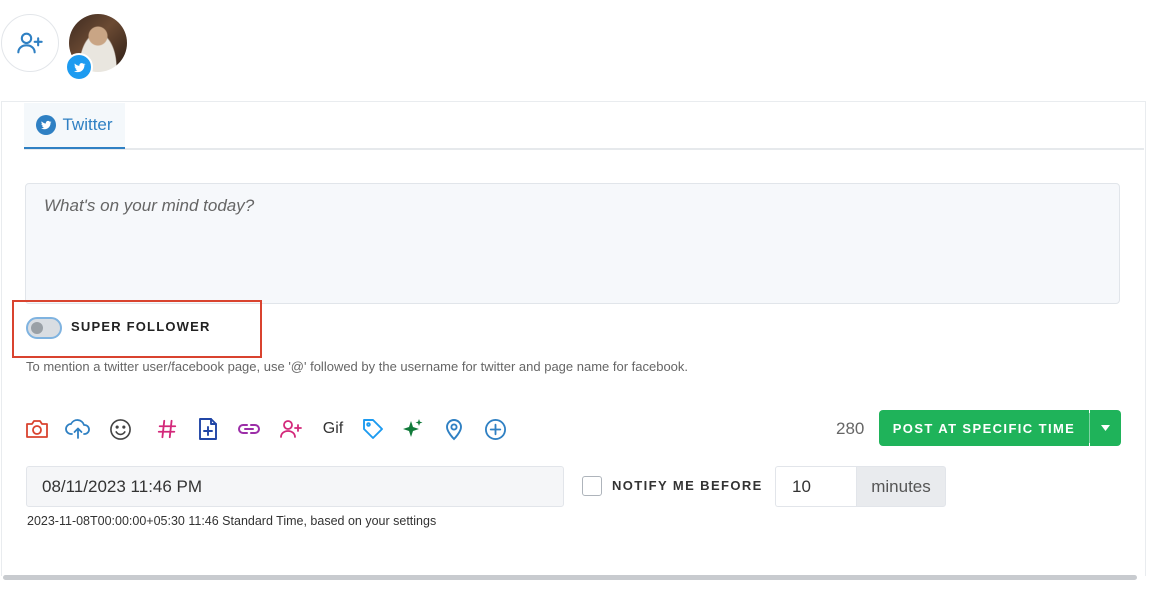 The image size is (1158, 590). I want to click on location-pin-icon, so click(454, 430).